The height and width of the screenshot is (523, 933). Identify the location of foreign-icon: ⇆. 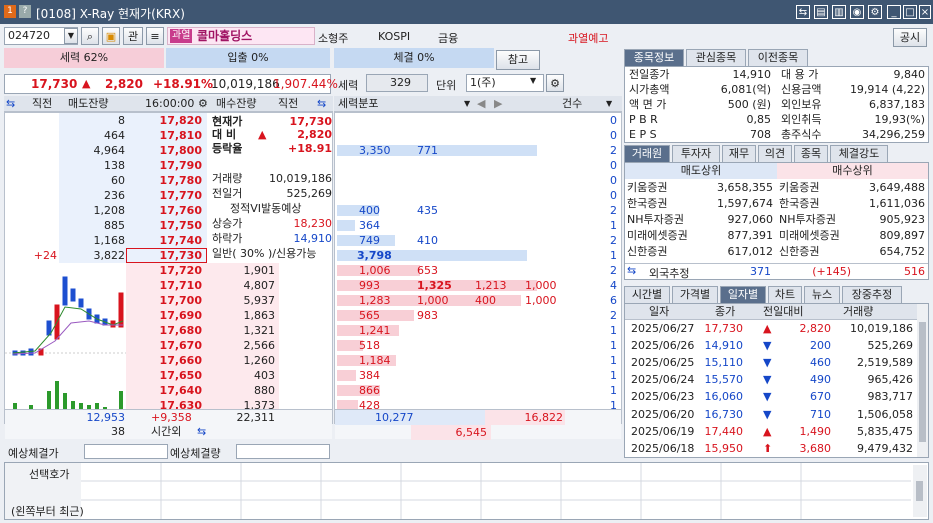
(631, 270).